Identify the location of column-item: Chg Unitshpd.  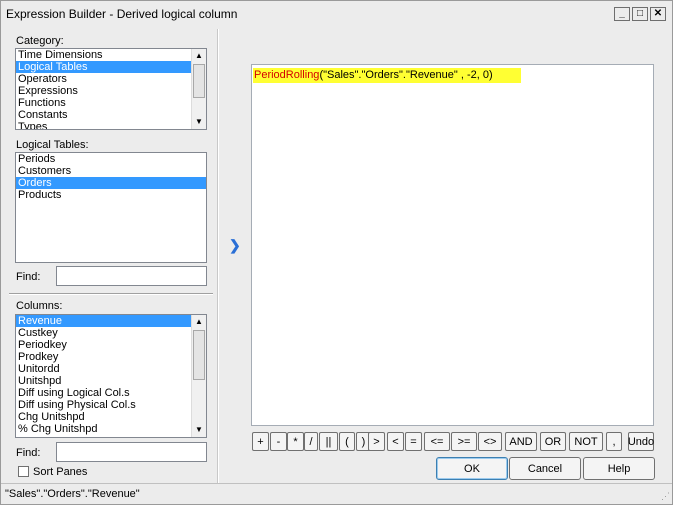
(103, 417).